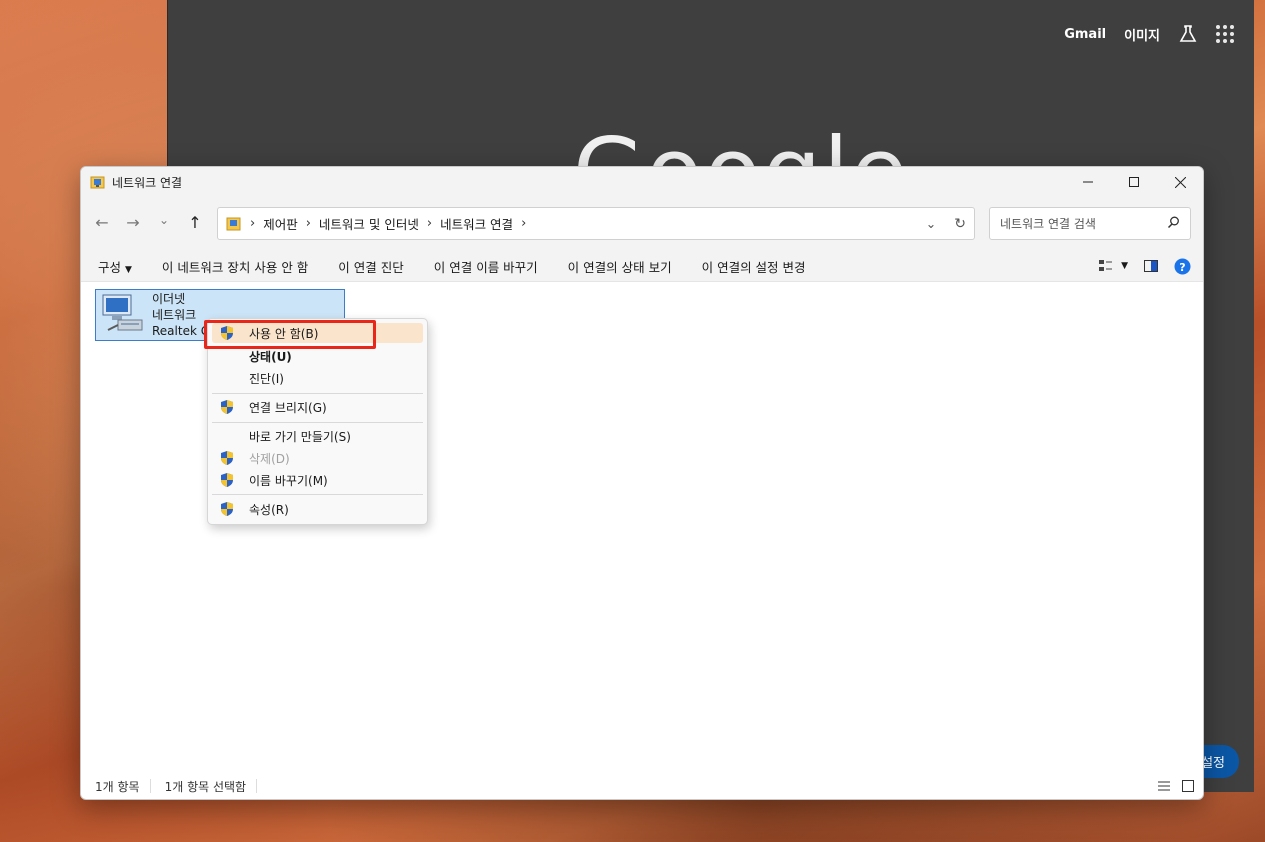  I want to click on menu-item-properties: 속성(R), so click(317, 509).